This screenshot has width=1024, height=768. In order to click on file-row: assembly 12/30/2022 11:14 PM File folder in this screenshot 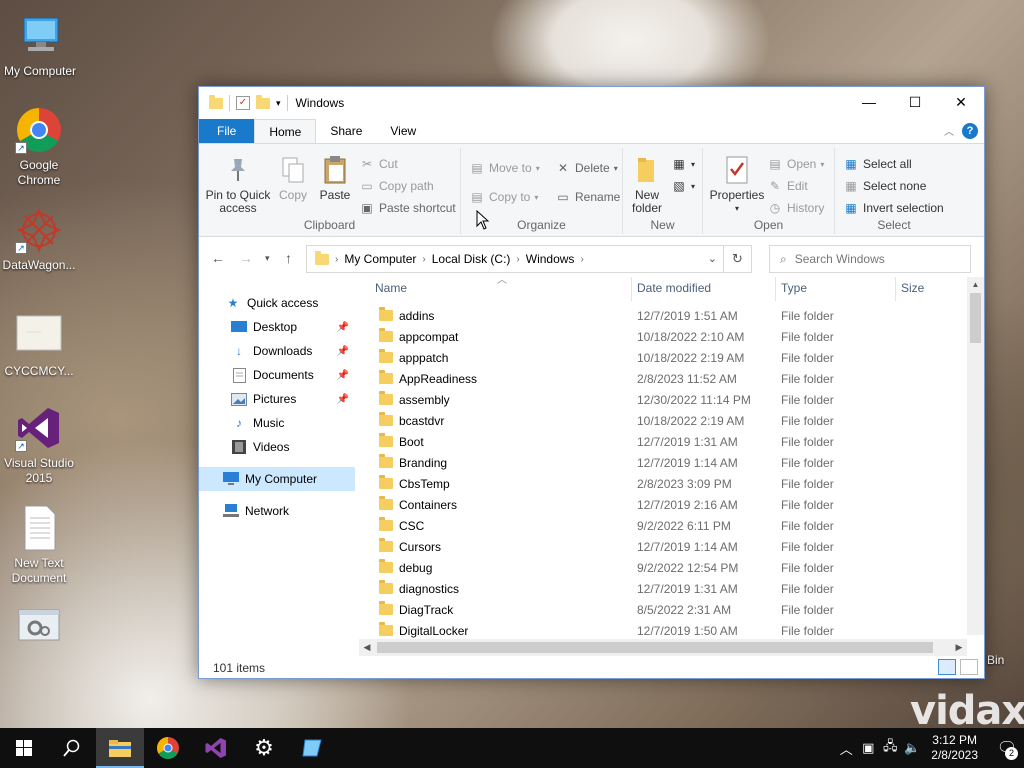, I will do `click(663, 399)`.